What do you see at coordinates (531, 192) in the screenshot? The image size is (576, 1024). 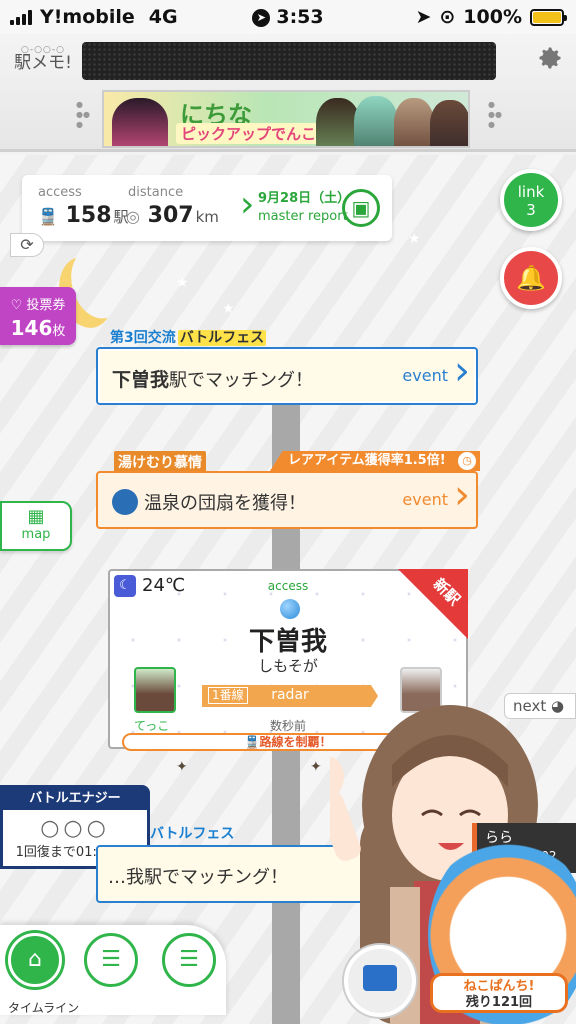 I see `link-label: link` at bounding box center [531, 192].